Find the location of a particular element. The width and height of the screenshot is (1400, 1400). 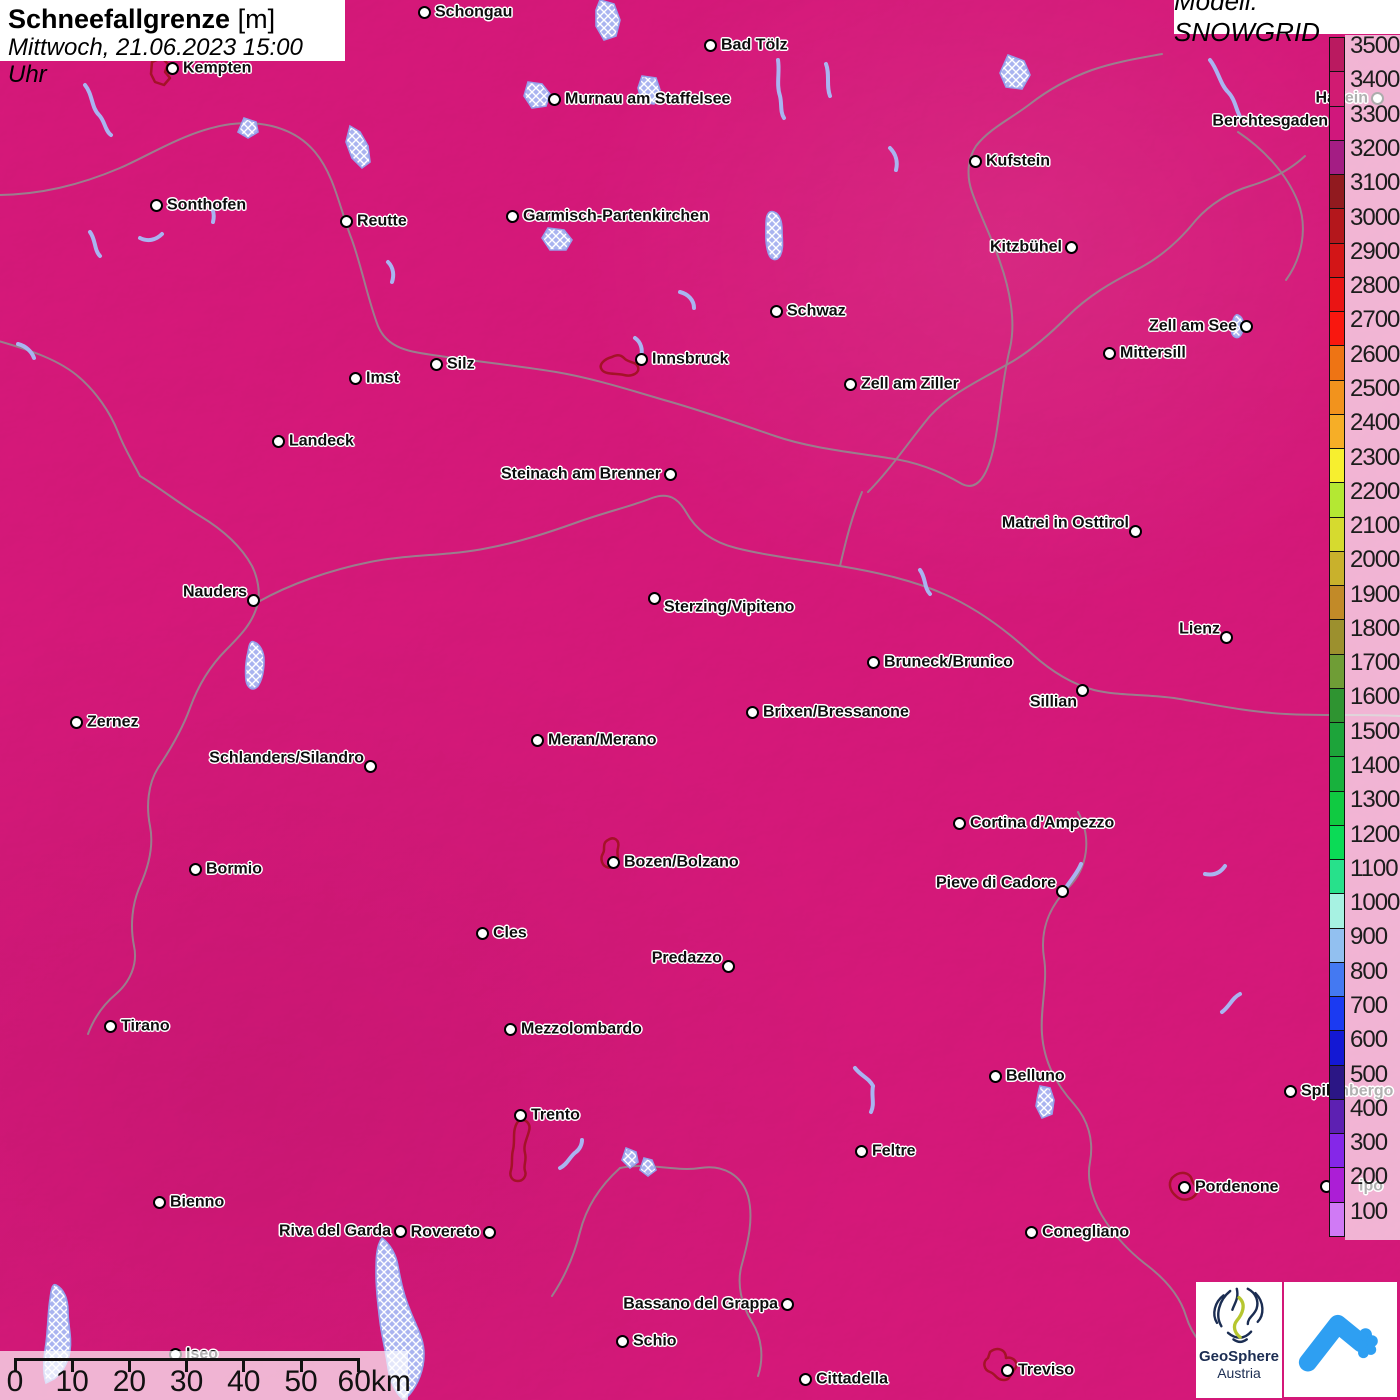

legend-tick-label: 200 is located at coordinates (1369, 1177).